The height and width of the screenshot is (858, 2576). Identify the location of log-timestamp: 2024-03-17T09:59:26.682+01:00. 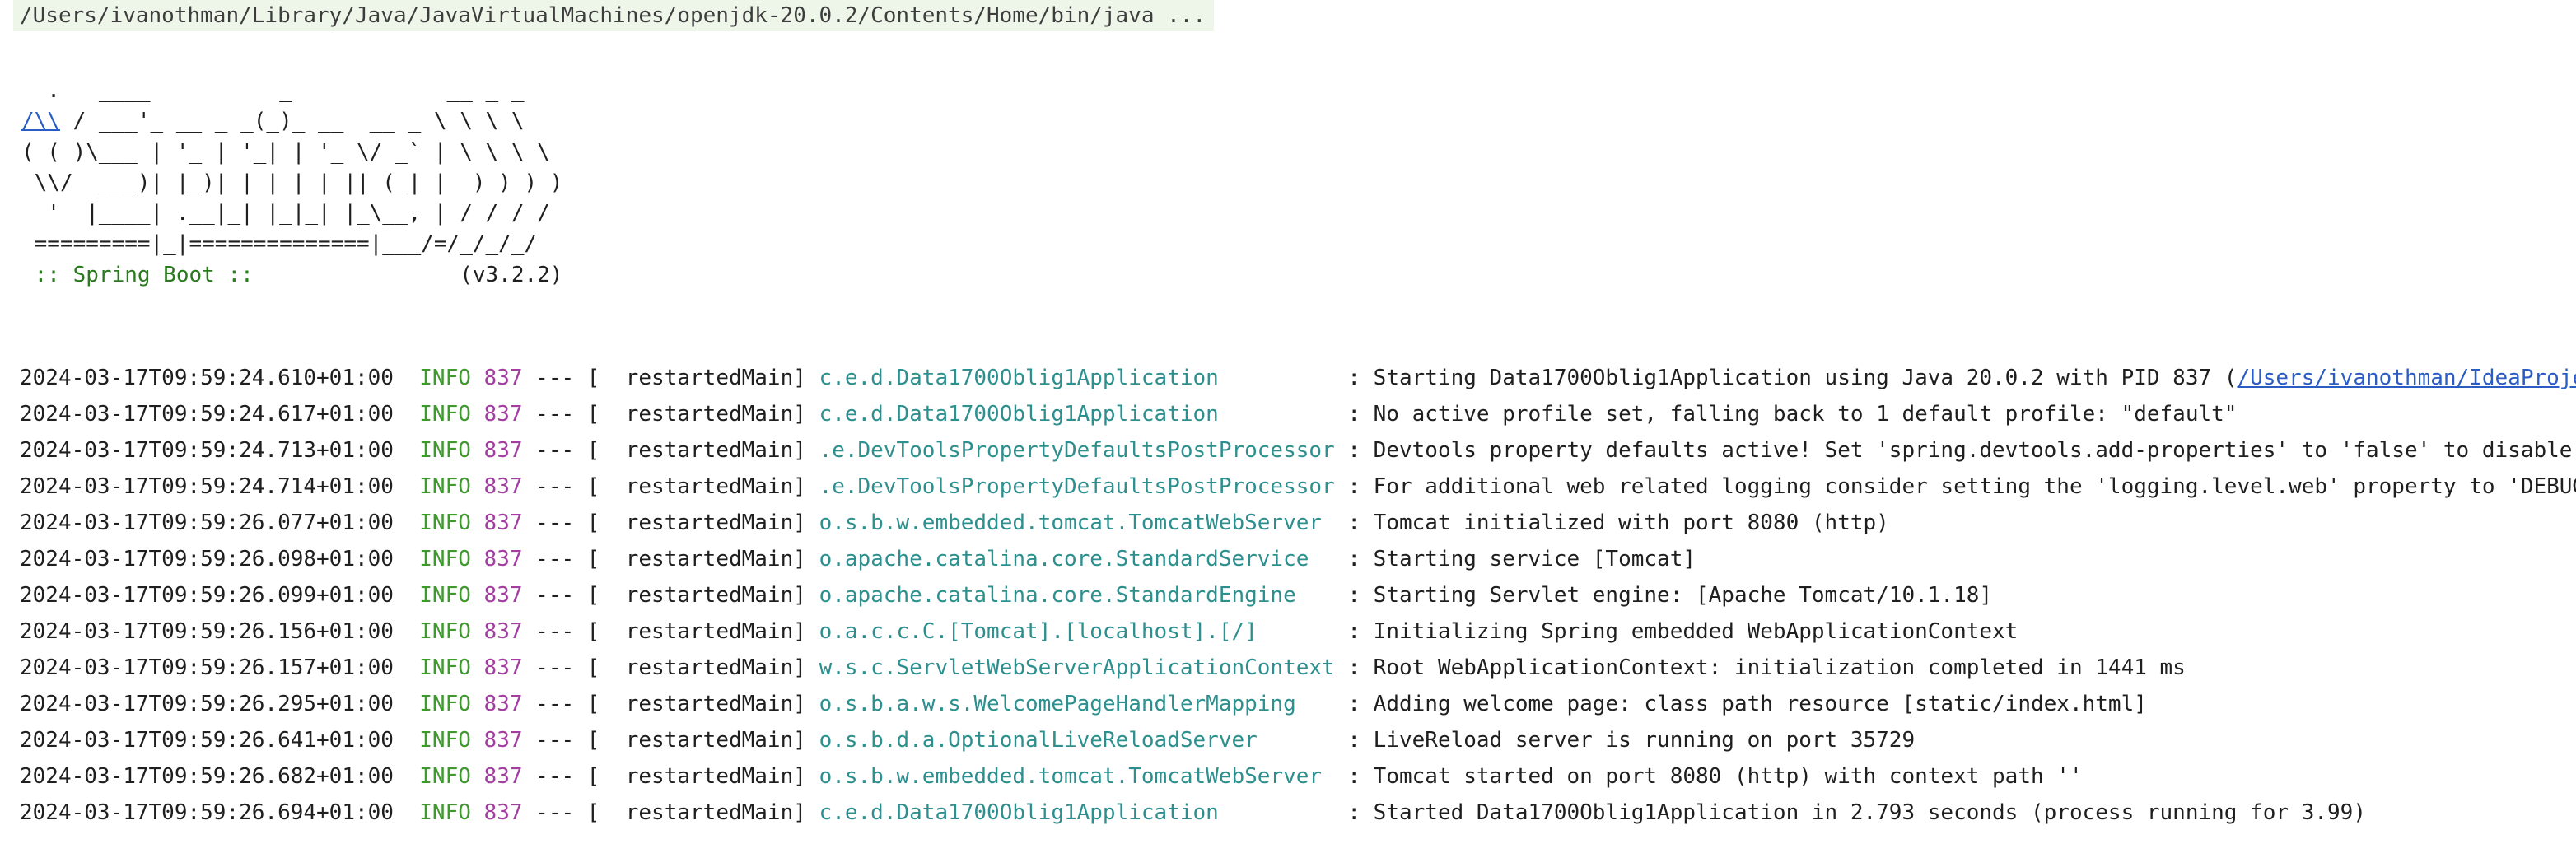
(207, 776).